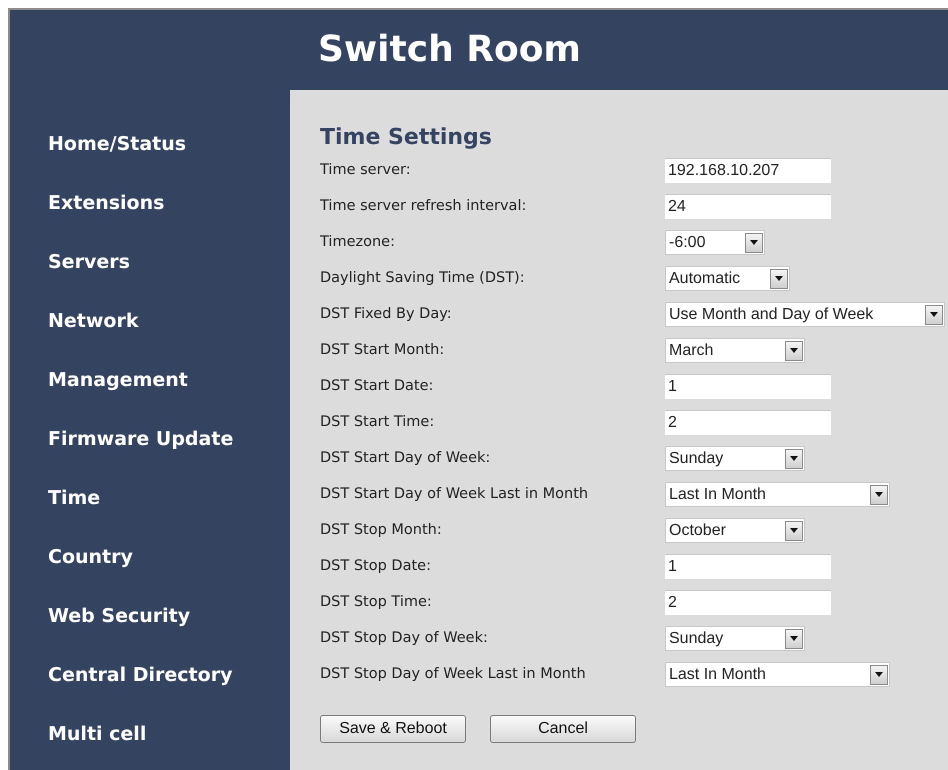 The width and height of the screenshot is (948, 770). What do you see at coordinates (383, 350) in the screenshot?
I see `field-label: DST Start Month:` at bounding box center [383, 350].